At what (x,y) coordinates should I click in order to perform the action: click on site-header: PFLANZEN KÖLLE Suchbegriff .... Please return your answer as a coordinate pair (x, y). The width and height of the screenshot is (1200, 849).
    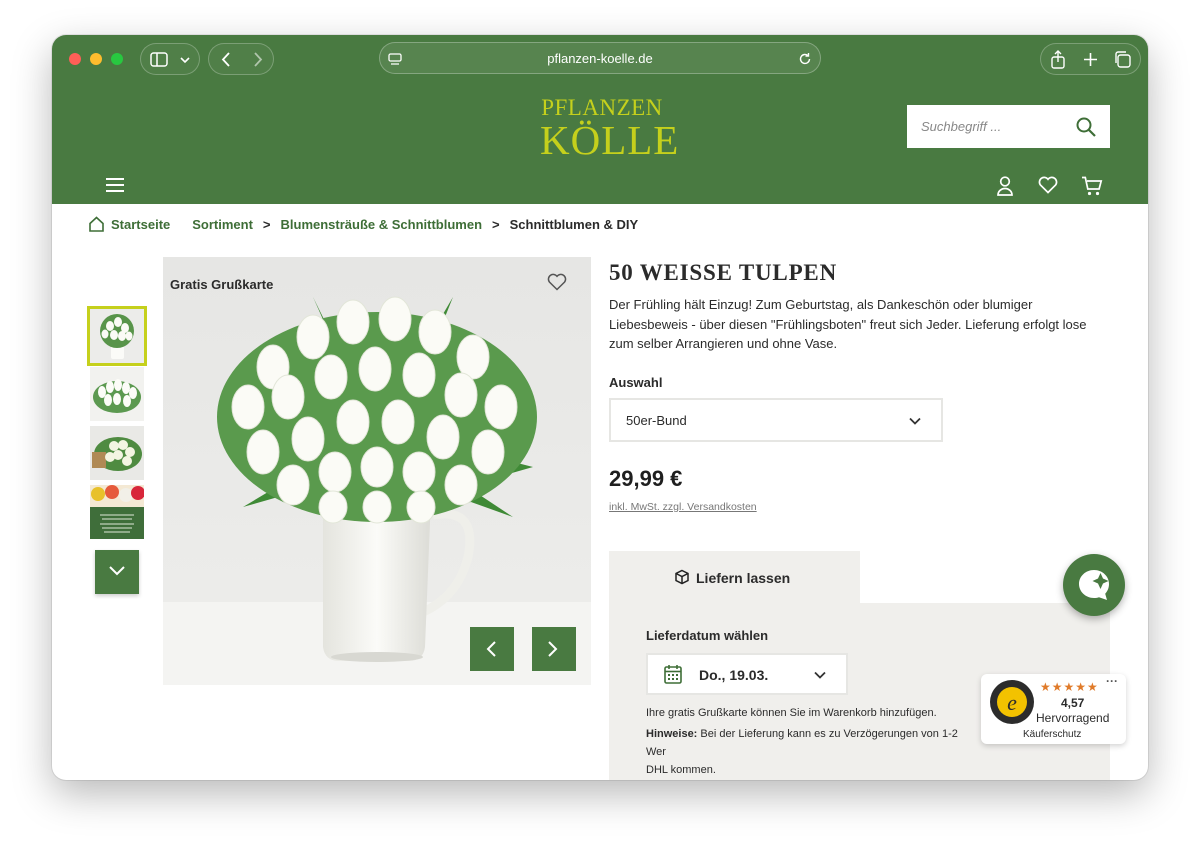
    Looking at the image, I should click on (600, 144).